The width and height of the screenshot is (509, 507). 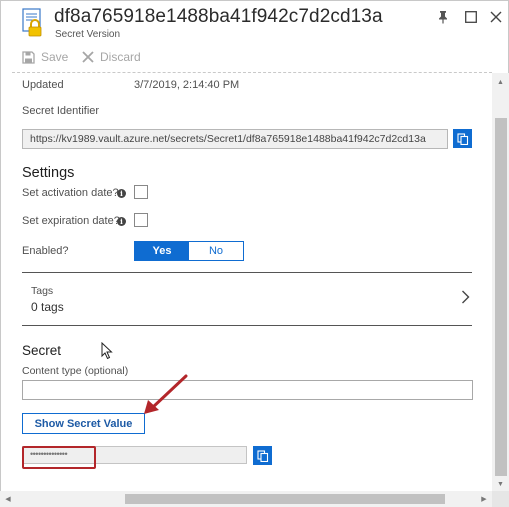 What do you see at coordinates (247, 325) in the screenshot?
I see `tags-bottom-divider` at bounding box center [247, 325].